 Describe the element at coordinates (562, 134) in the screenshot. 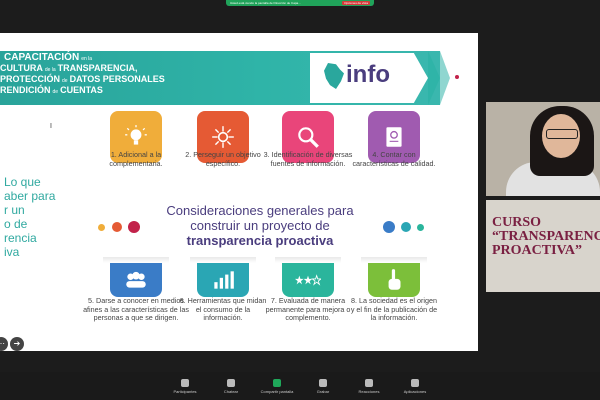

I see `glasses-icon` at that location.